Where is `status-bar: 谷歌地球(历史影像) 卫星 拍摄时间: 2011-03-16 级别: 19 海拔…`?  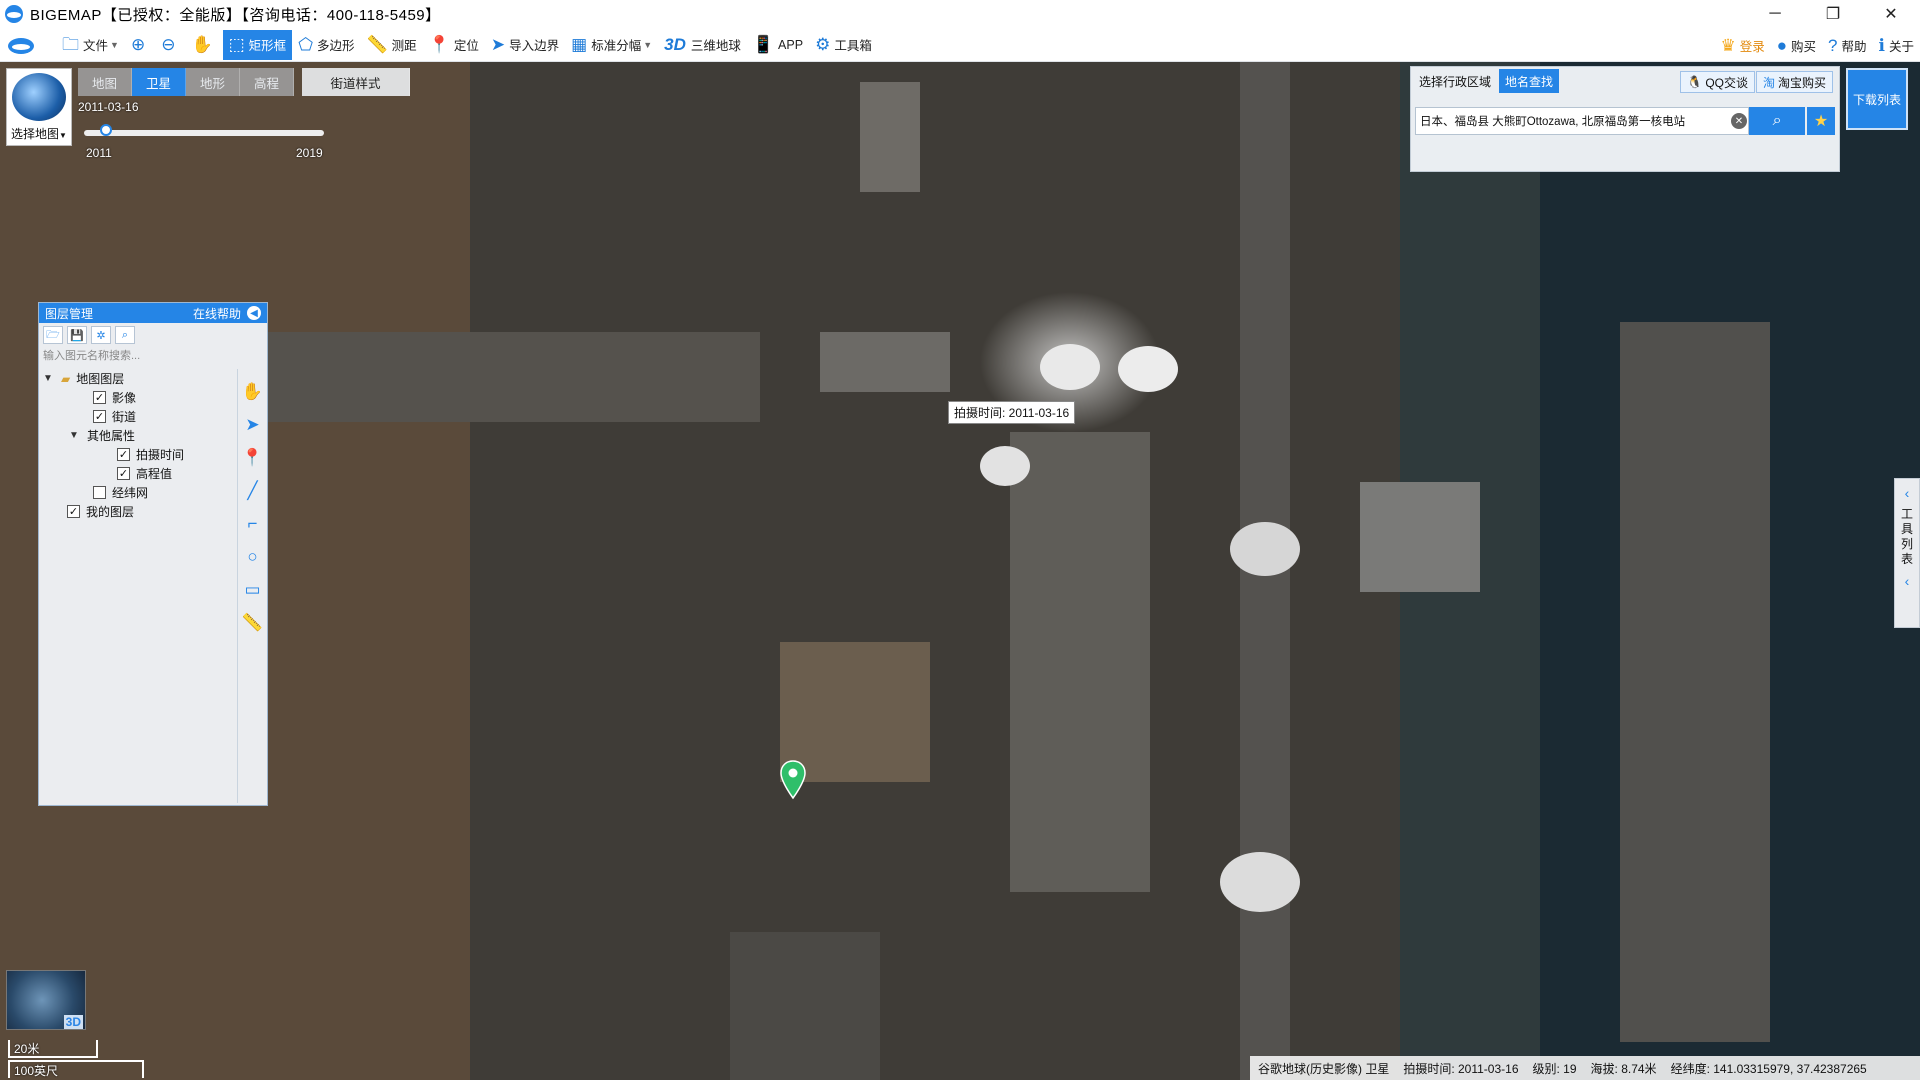 status-bar: 谷歌地球(历史影像) 卫星 拍摄时间: 2011-03-16 级别: 19 海拔… is located at coordinates (1585, 1068).